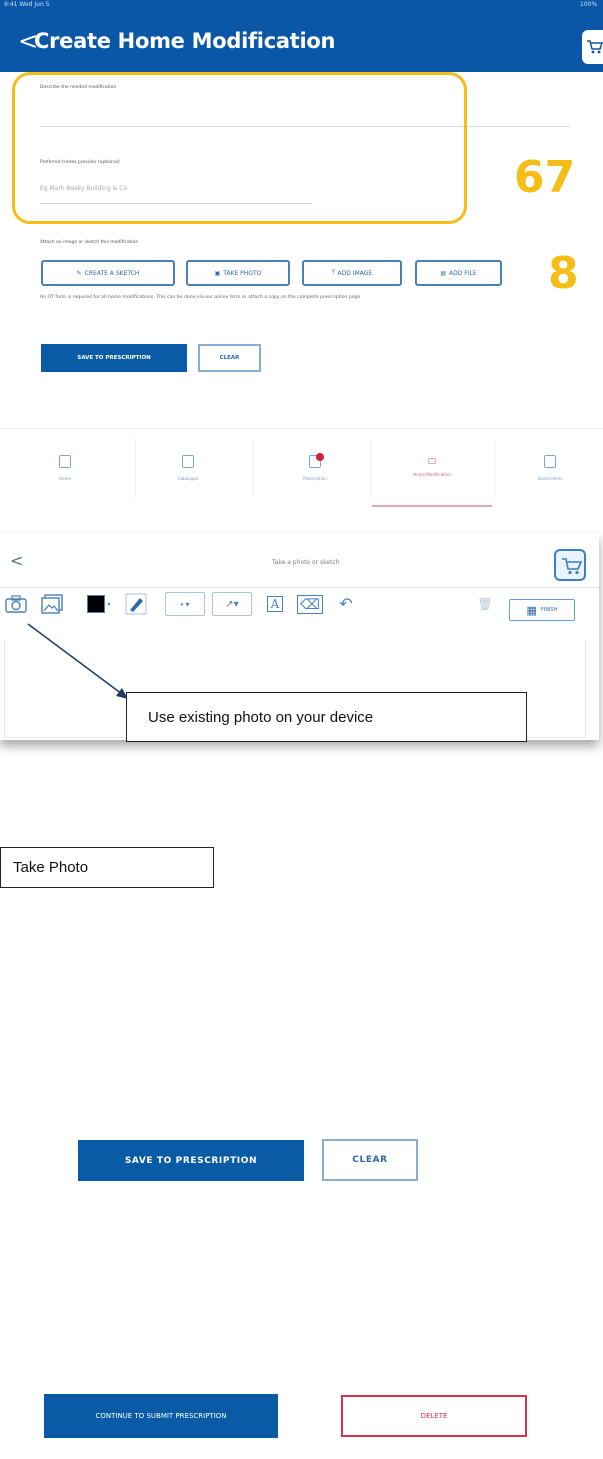  I want to click on add-file-label: ADD FILE, so click(463, 273).